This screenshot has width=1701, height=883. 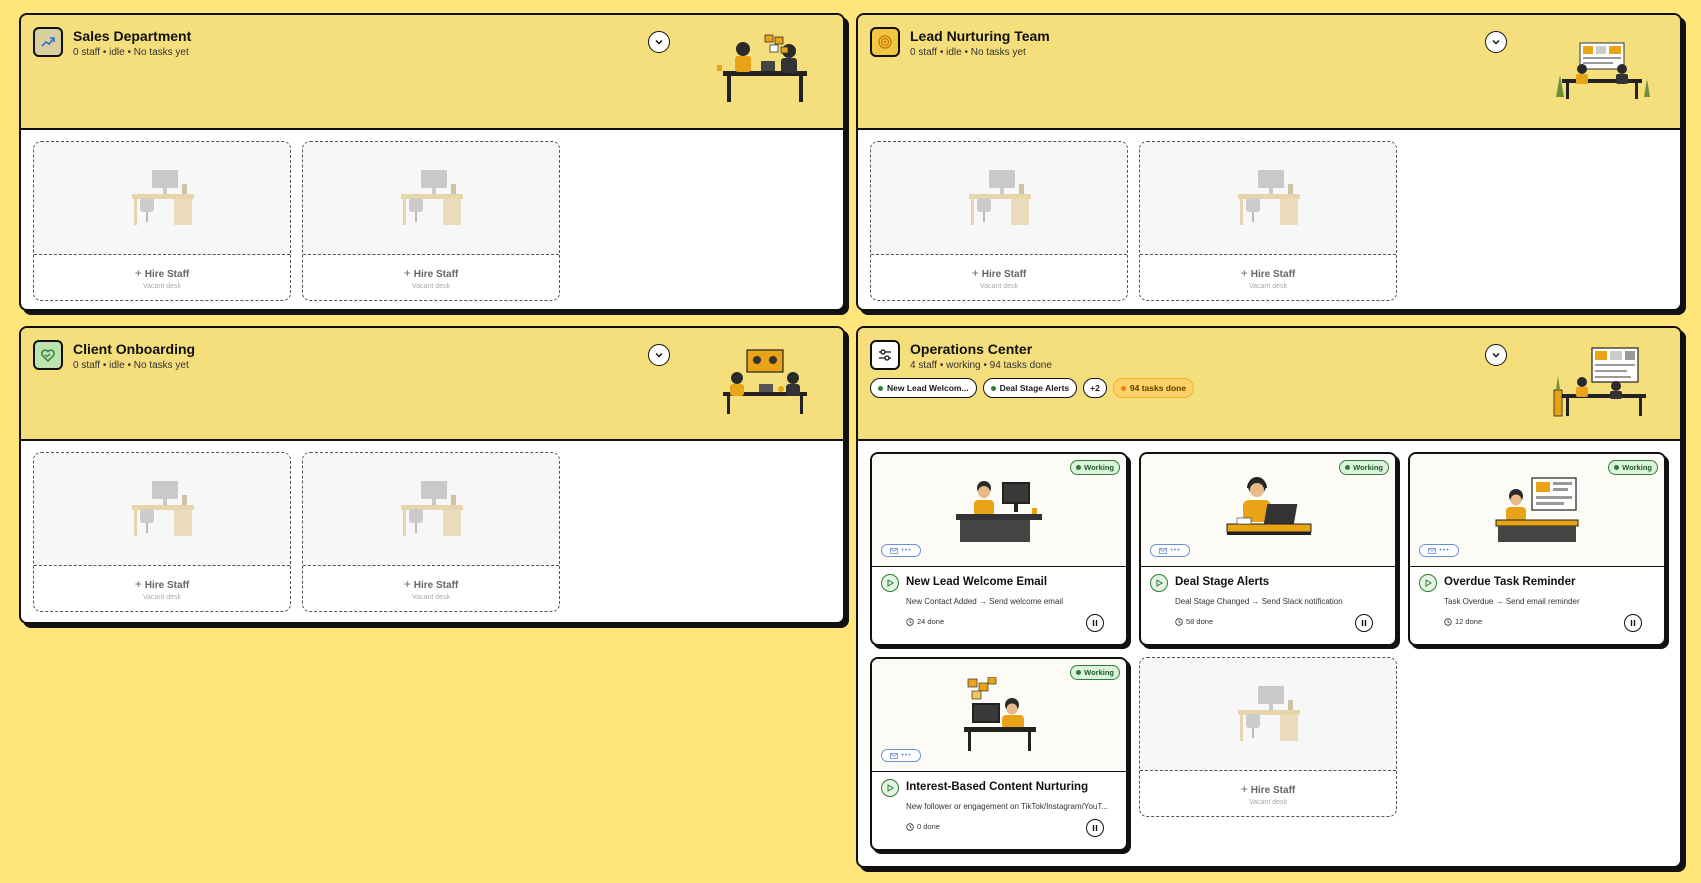 What do you see at coordinates (1095, 388) in the screenshot?
I see `more-tasks-chip: +2` at bounding box center [1095, 388].